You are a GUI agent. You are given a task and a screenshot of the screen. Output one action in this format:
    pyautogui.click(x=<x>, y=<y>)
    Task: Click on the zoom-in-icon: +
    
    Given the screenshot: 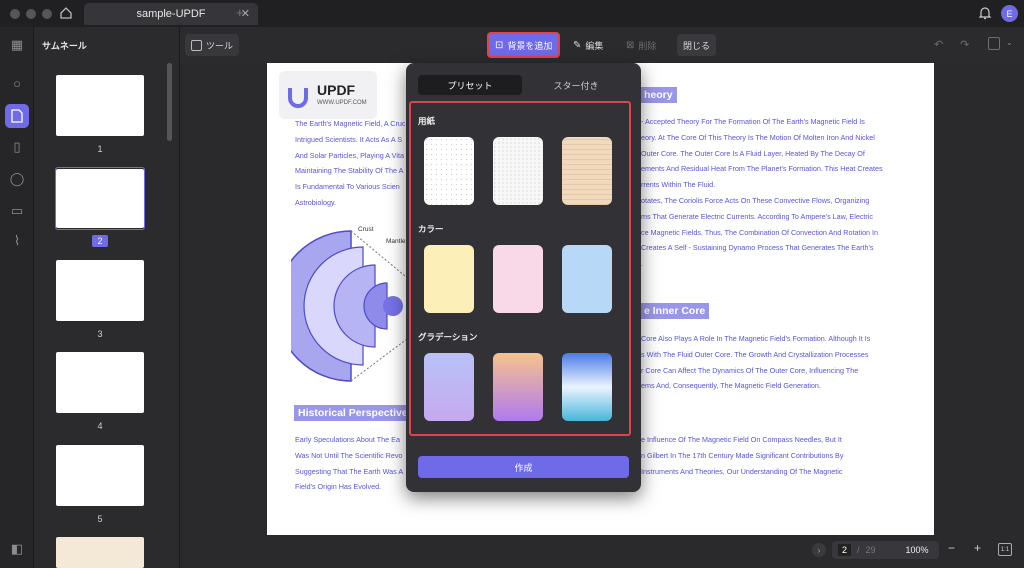 What is the action you would take?
    pyautogui.click(x=977, y=548)
    